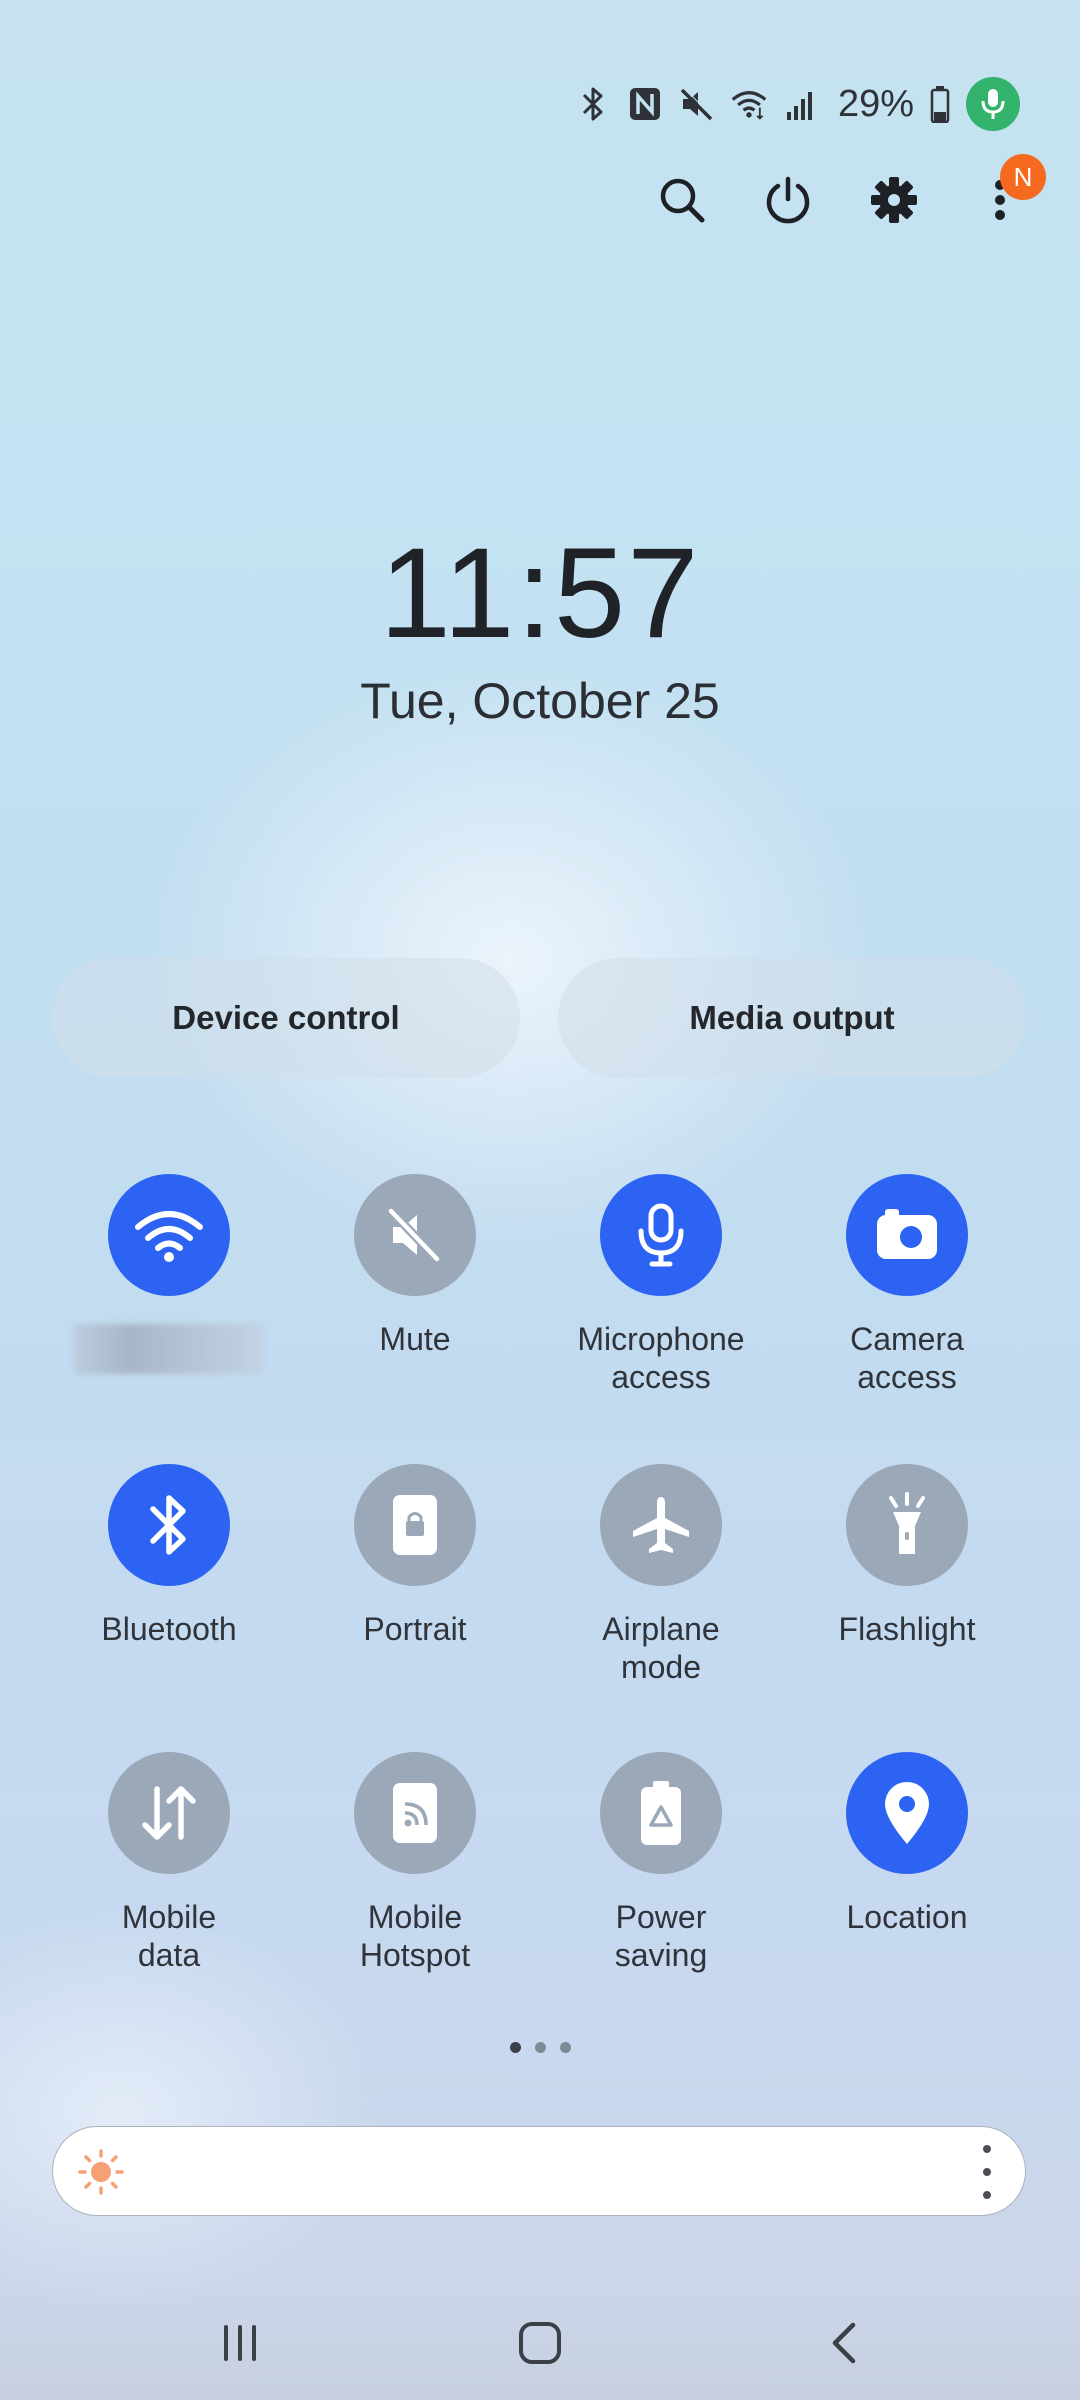  I want to click on battery-percent: 29%, so click(875, 103).